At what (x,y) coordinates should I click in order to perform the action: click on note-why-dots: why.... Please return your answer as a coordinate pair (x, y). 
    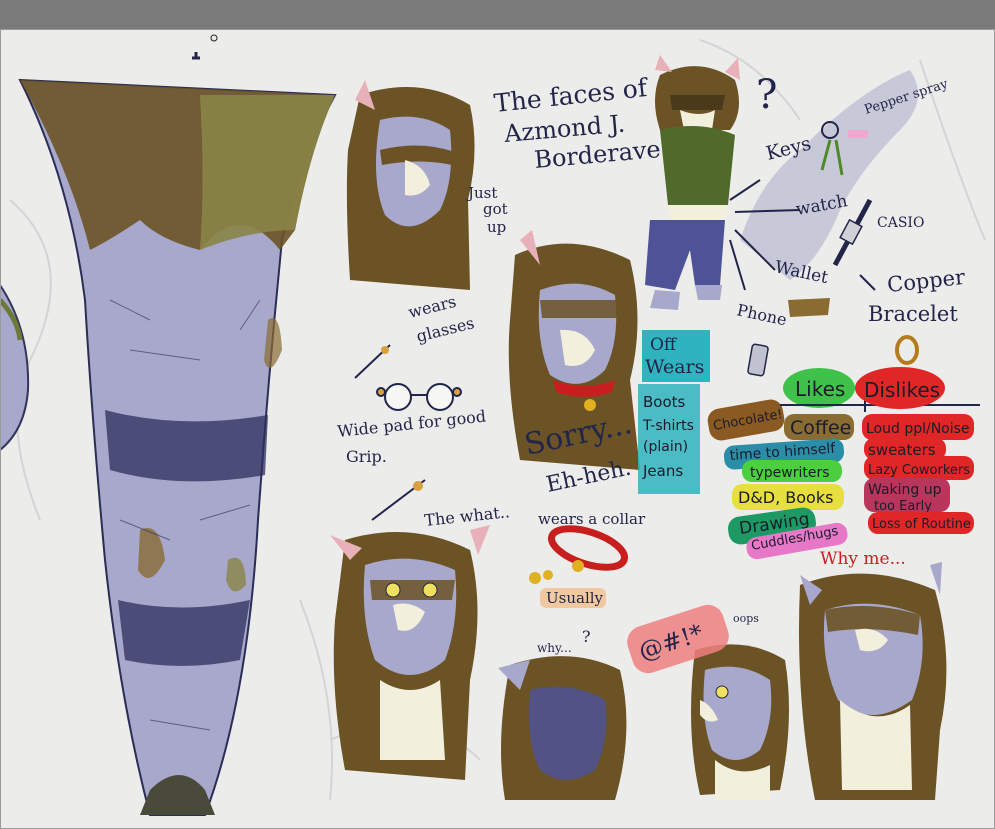
    Looking at the image, I should click on (554, 648).